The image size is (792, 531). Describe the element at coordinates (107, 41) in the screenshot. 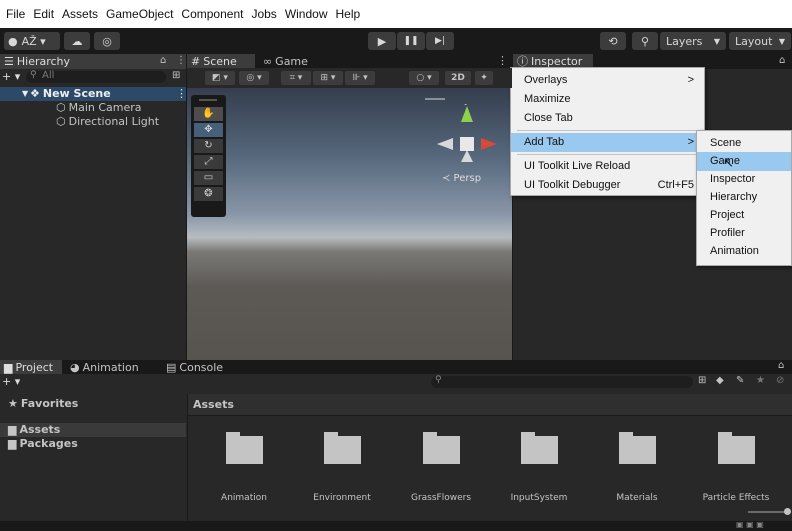

I see `collab-button: ◎` at that location.